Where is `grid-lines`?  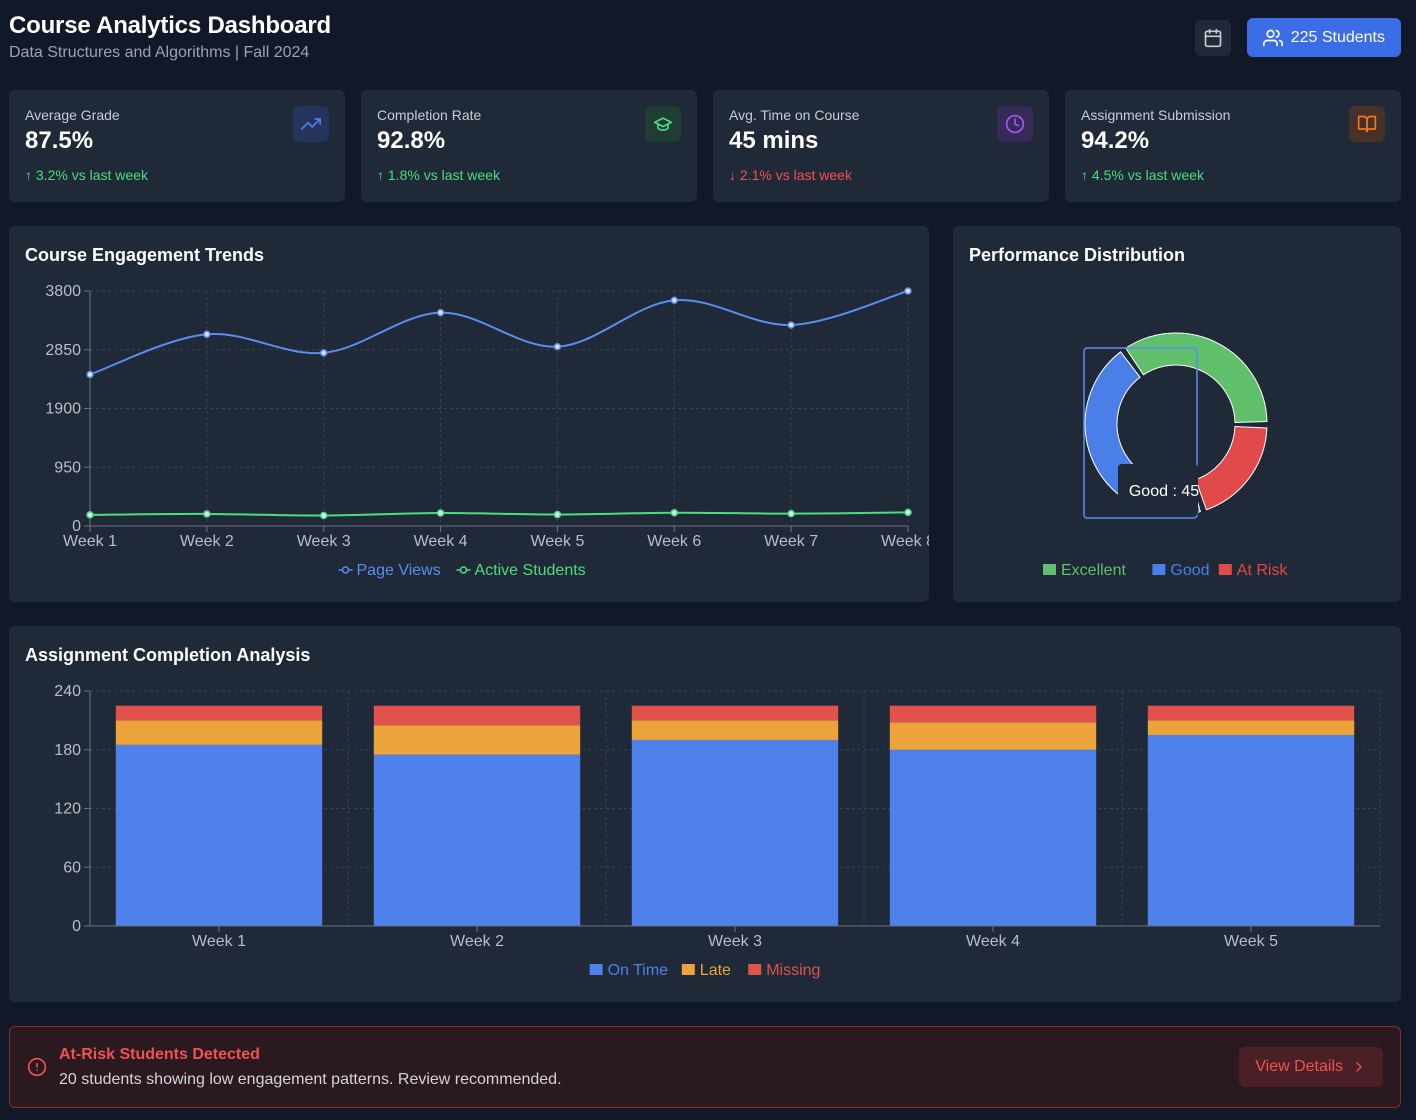
grid-lines is located at coordinates (499, 408).